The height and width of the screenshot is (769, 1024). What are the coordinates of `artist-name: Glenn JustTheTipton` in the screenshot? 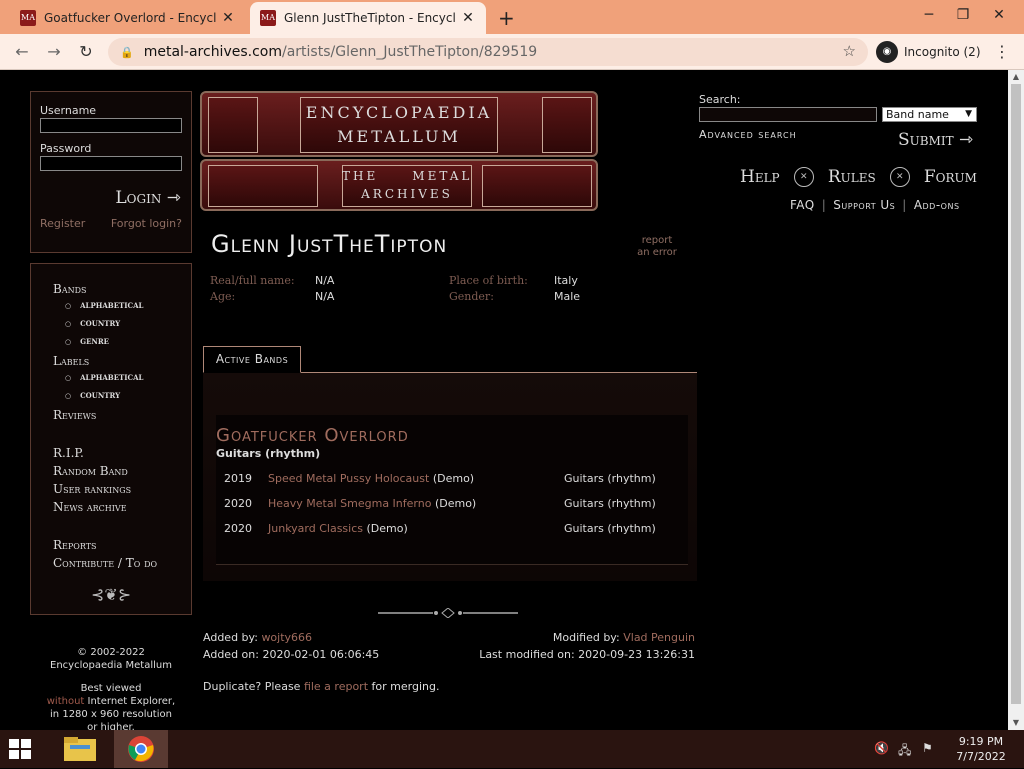 It's located at (329, 244).